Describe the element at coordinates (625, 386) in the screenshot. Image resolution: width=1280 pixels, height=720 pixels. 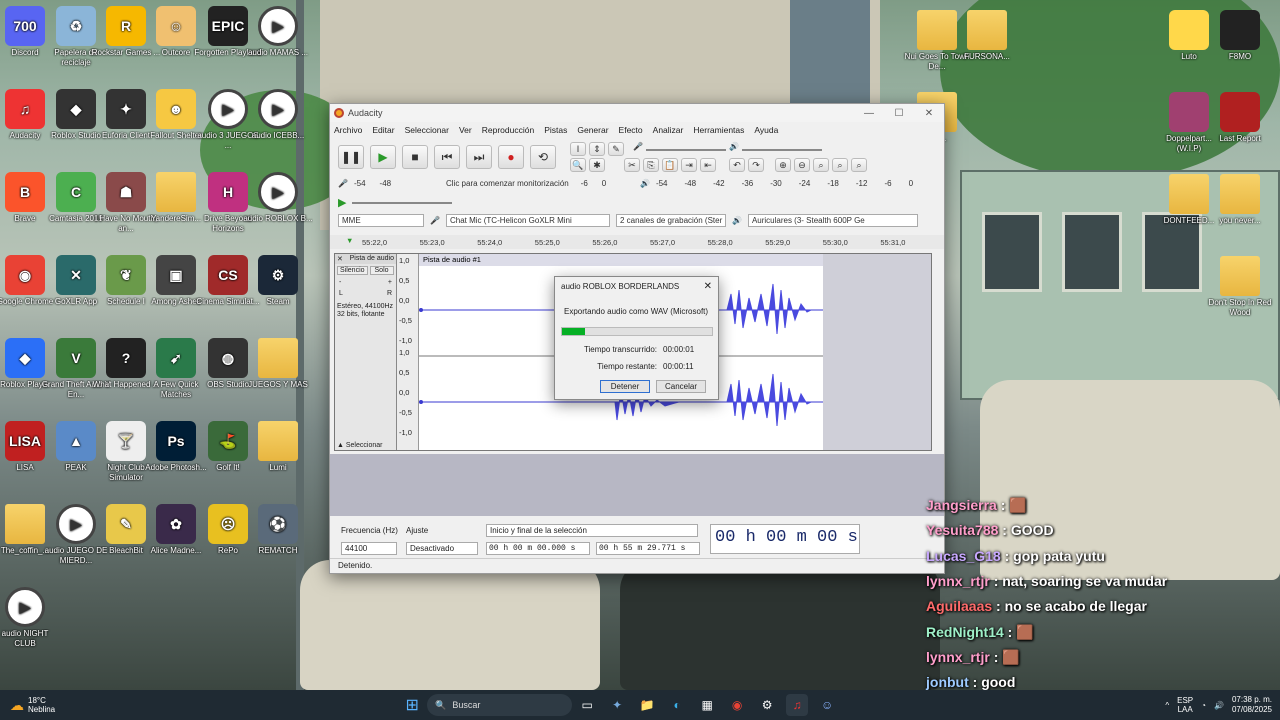
I see `stop-export-button: Detener` at that location.